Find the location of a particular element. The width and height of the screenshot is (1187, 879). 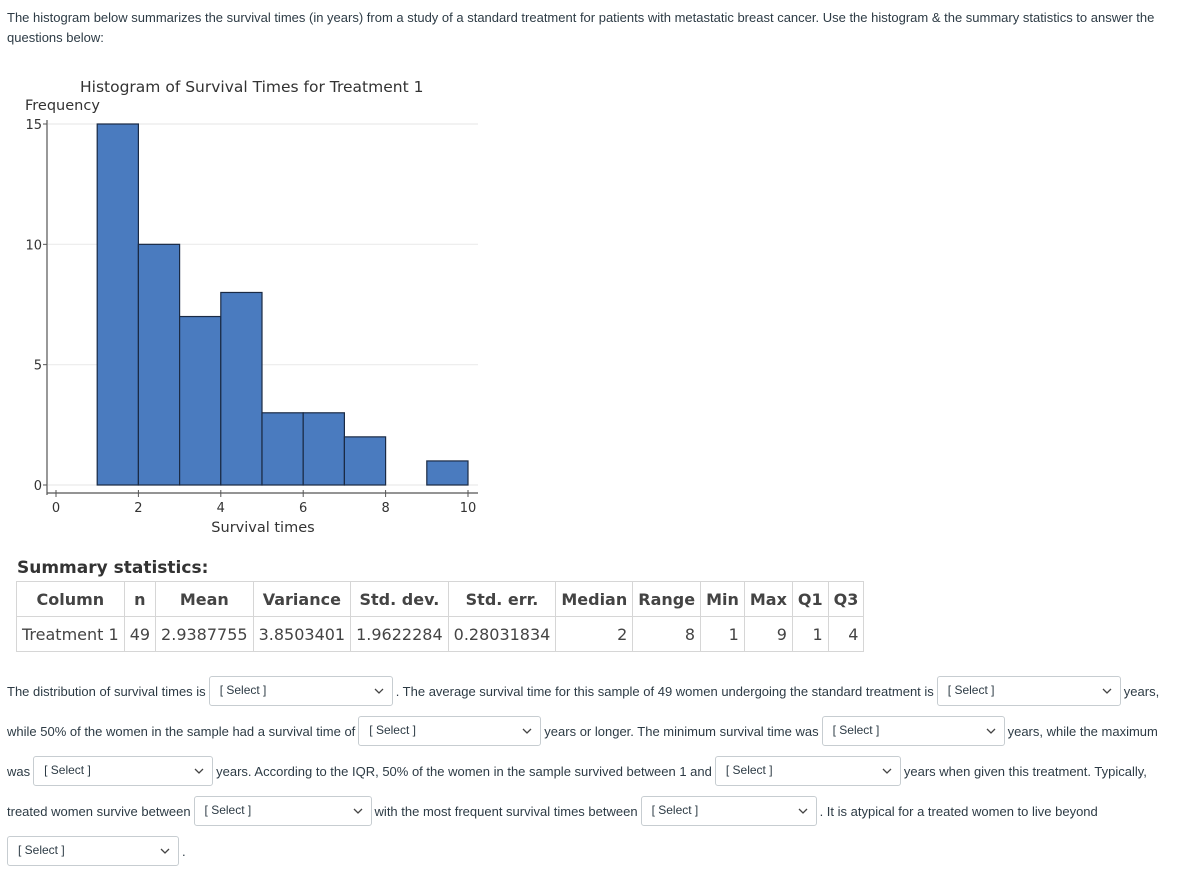

header-column: Column is located at coordinates (70, 599).